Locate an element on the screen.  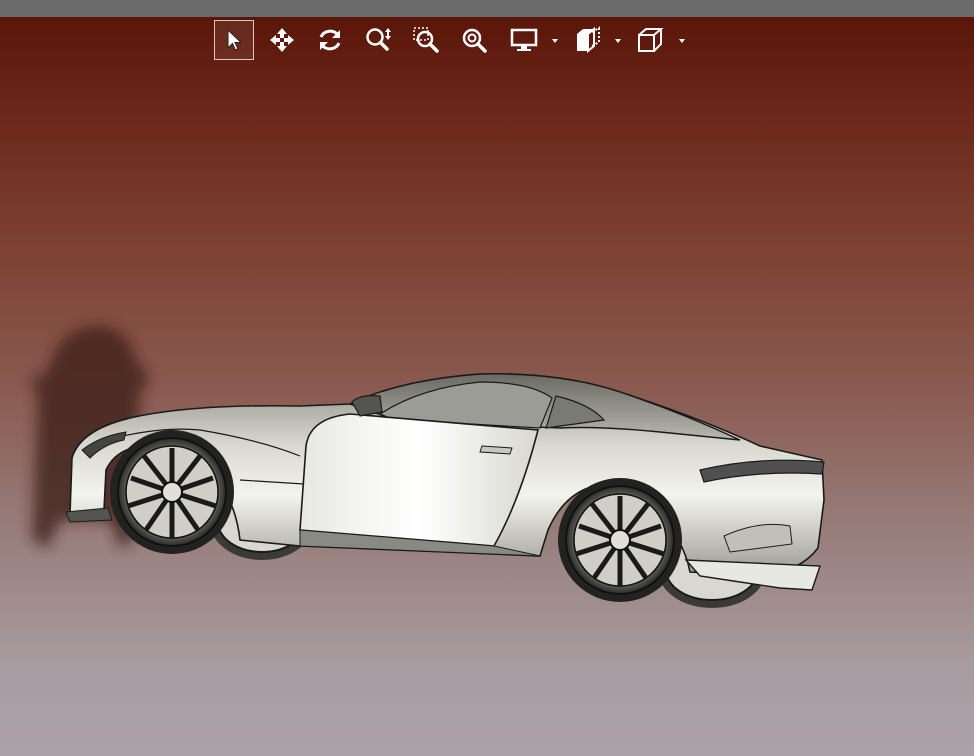
move-arrows-icon is located at coordinates (282, 40).